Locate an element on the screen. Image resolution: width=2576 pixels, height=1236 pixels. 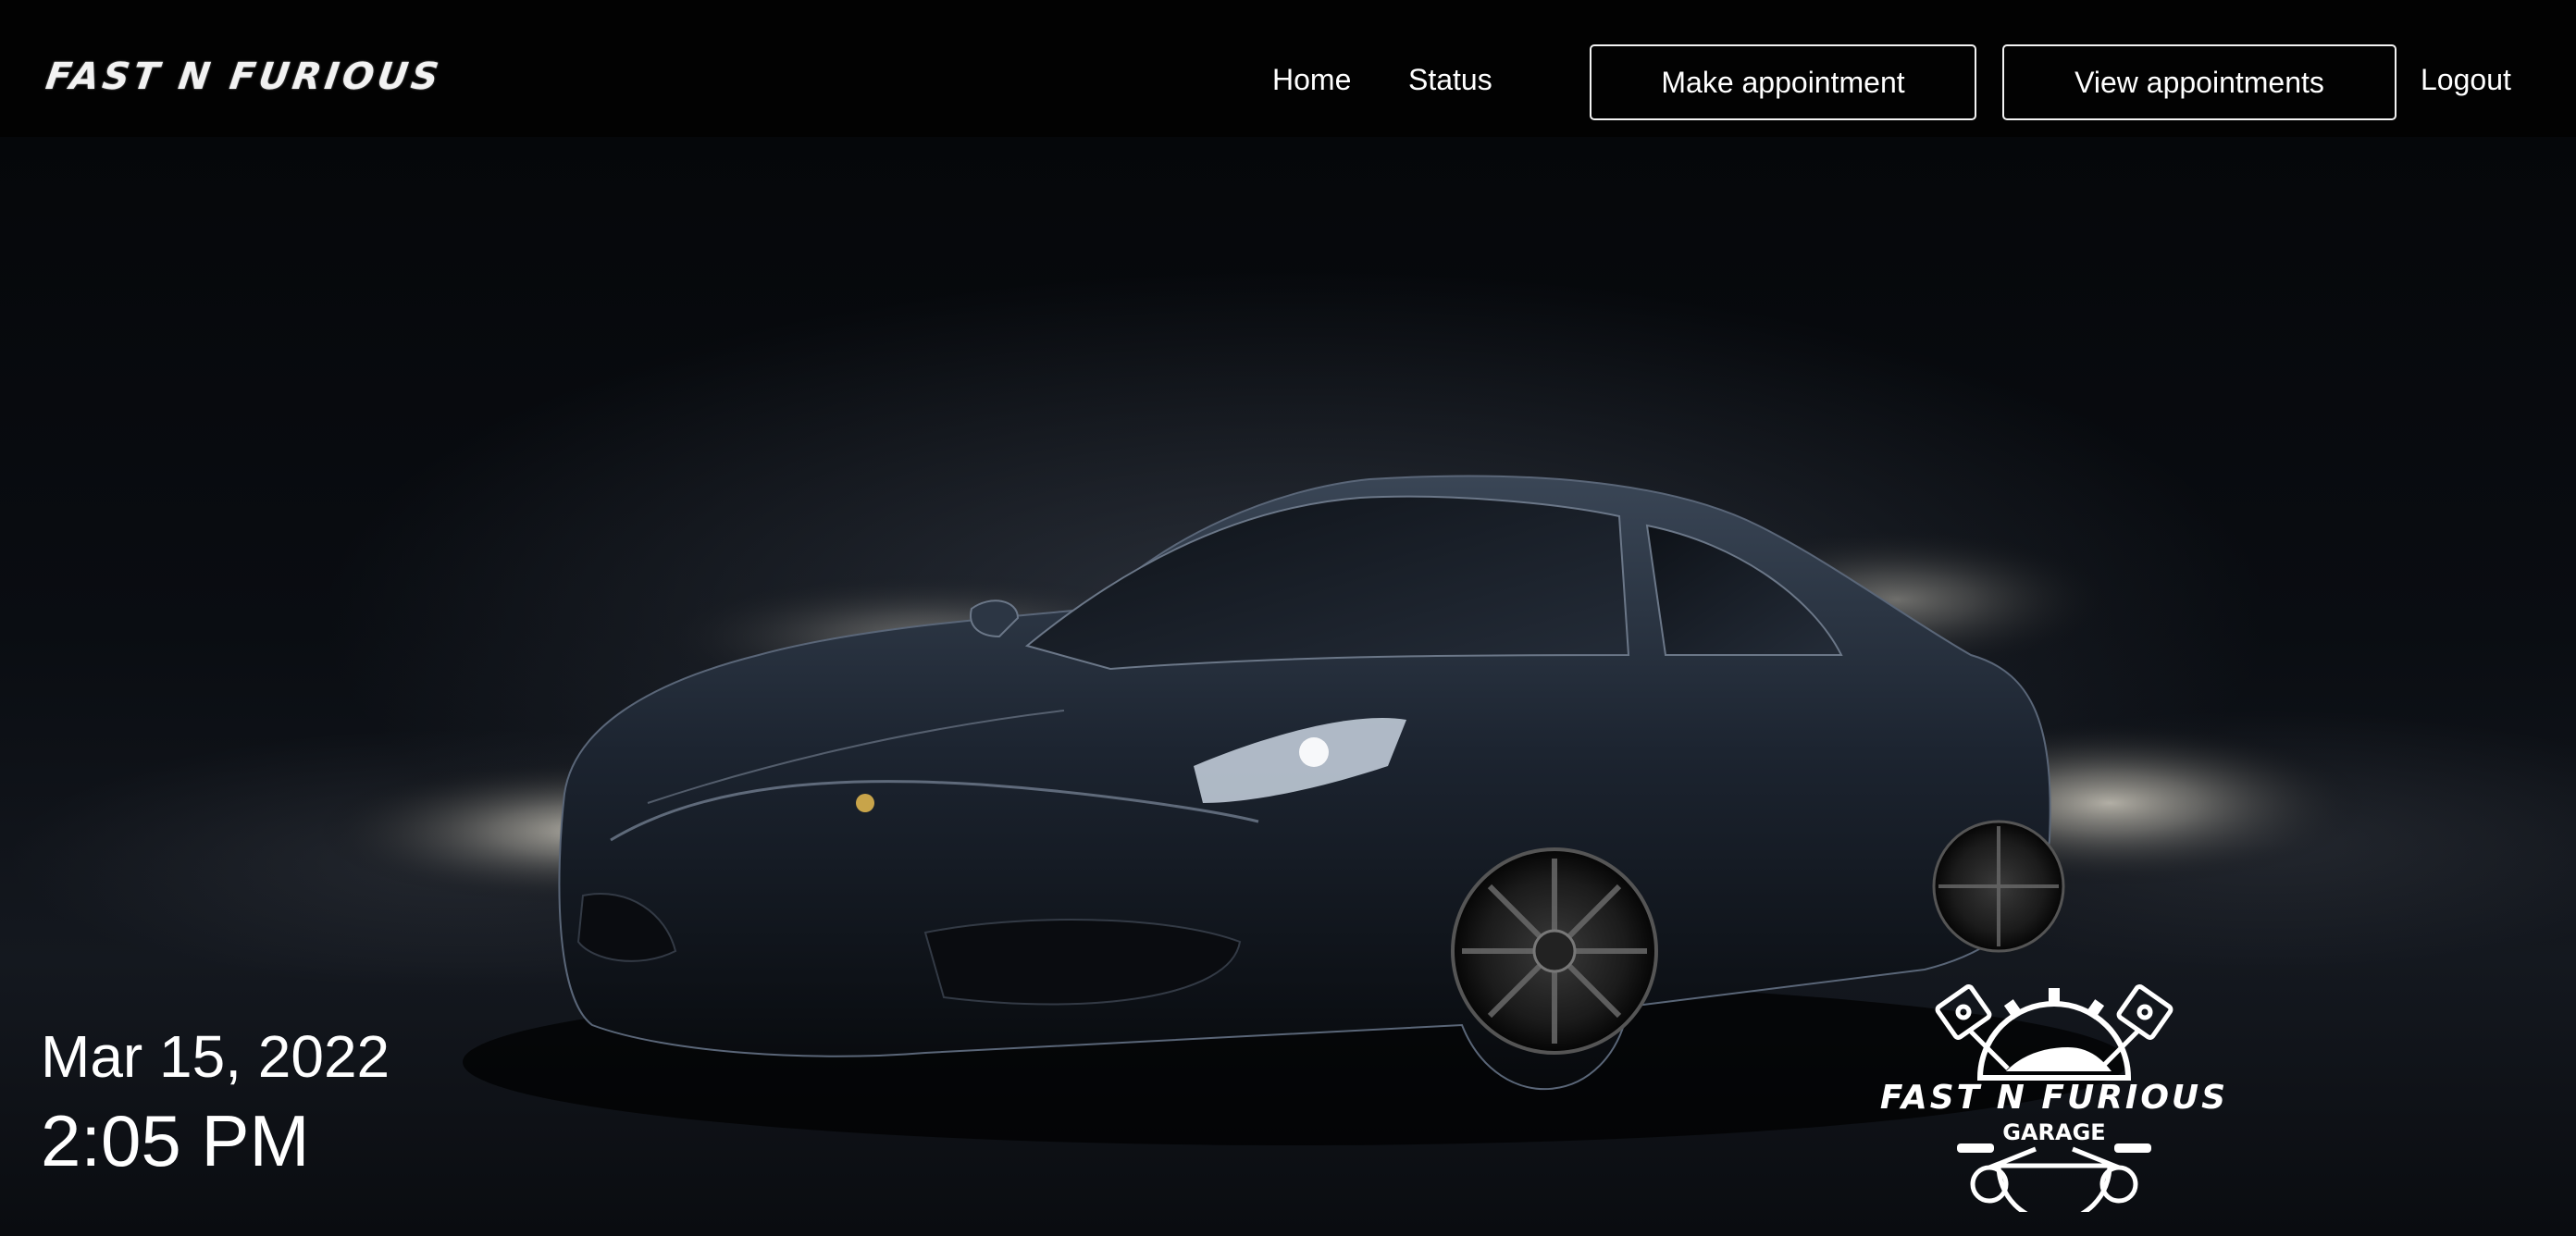
garage-logo: FAST N FURIOUS GARAGE is located at coordinates (2054, 1102).